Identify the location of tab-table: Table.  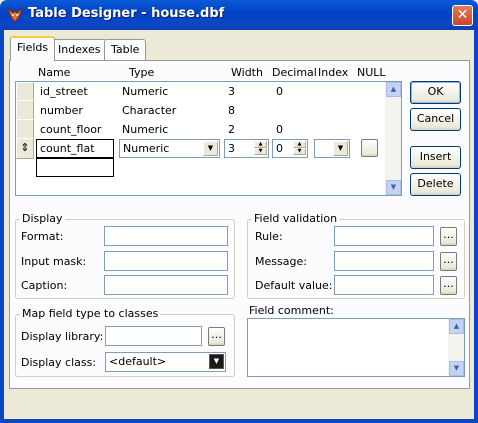
(125, 49).